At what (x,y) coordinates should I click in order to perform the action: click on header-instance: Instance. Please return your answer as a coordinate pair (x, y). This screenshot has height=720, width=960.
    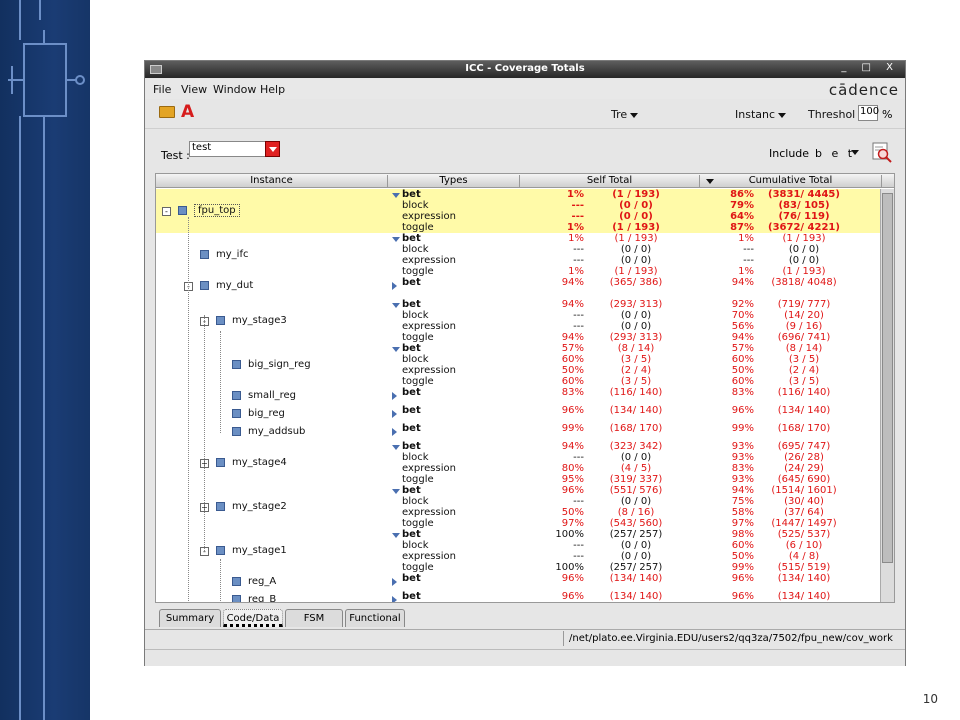
    Looking at the image, I should click on (272, 181).